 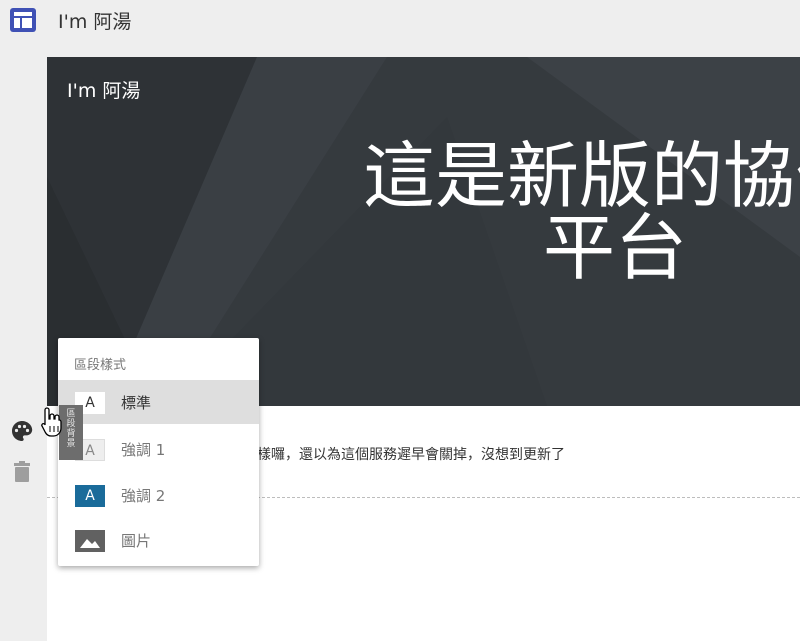 I want to click on site-title: I'm 阿湯, so click(x=94, y=20).